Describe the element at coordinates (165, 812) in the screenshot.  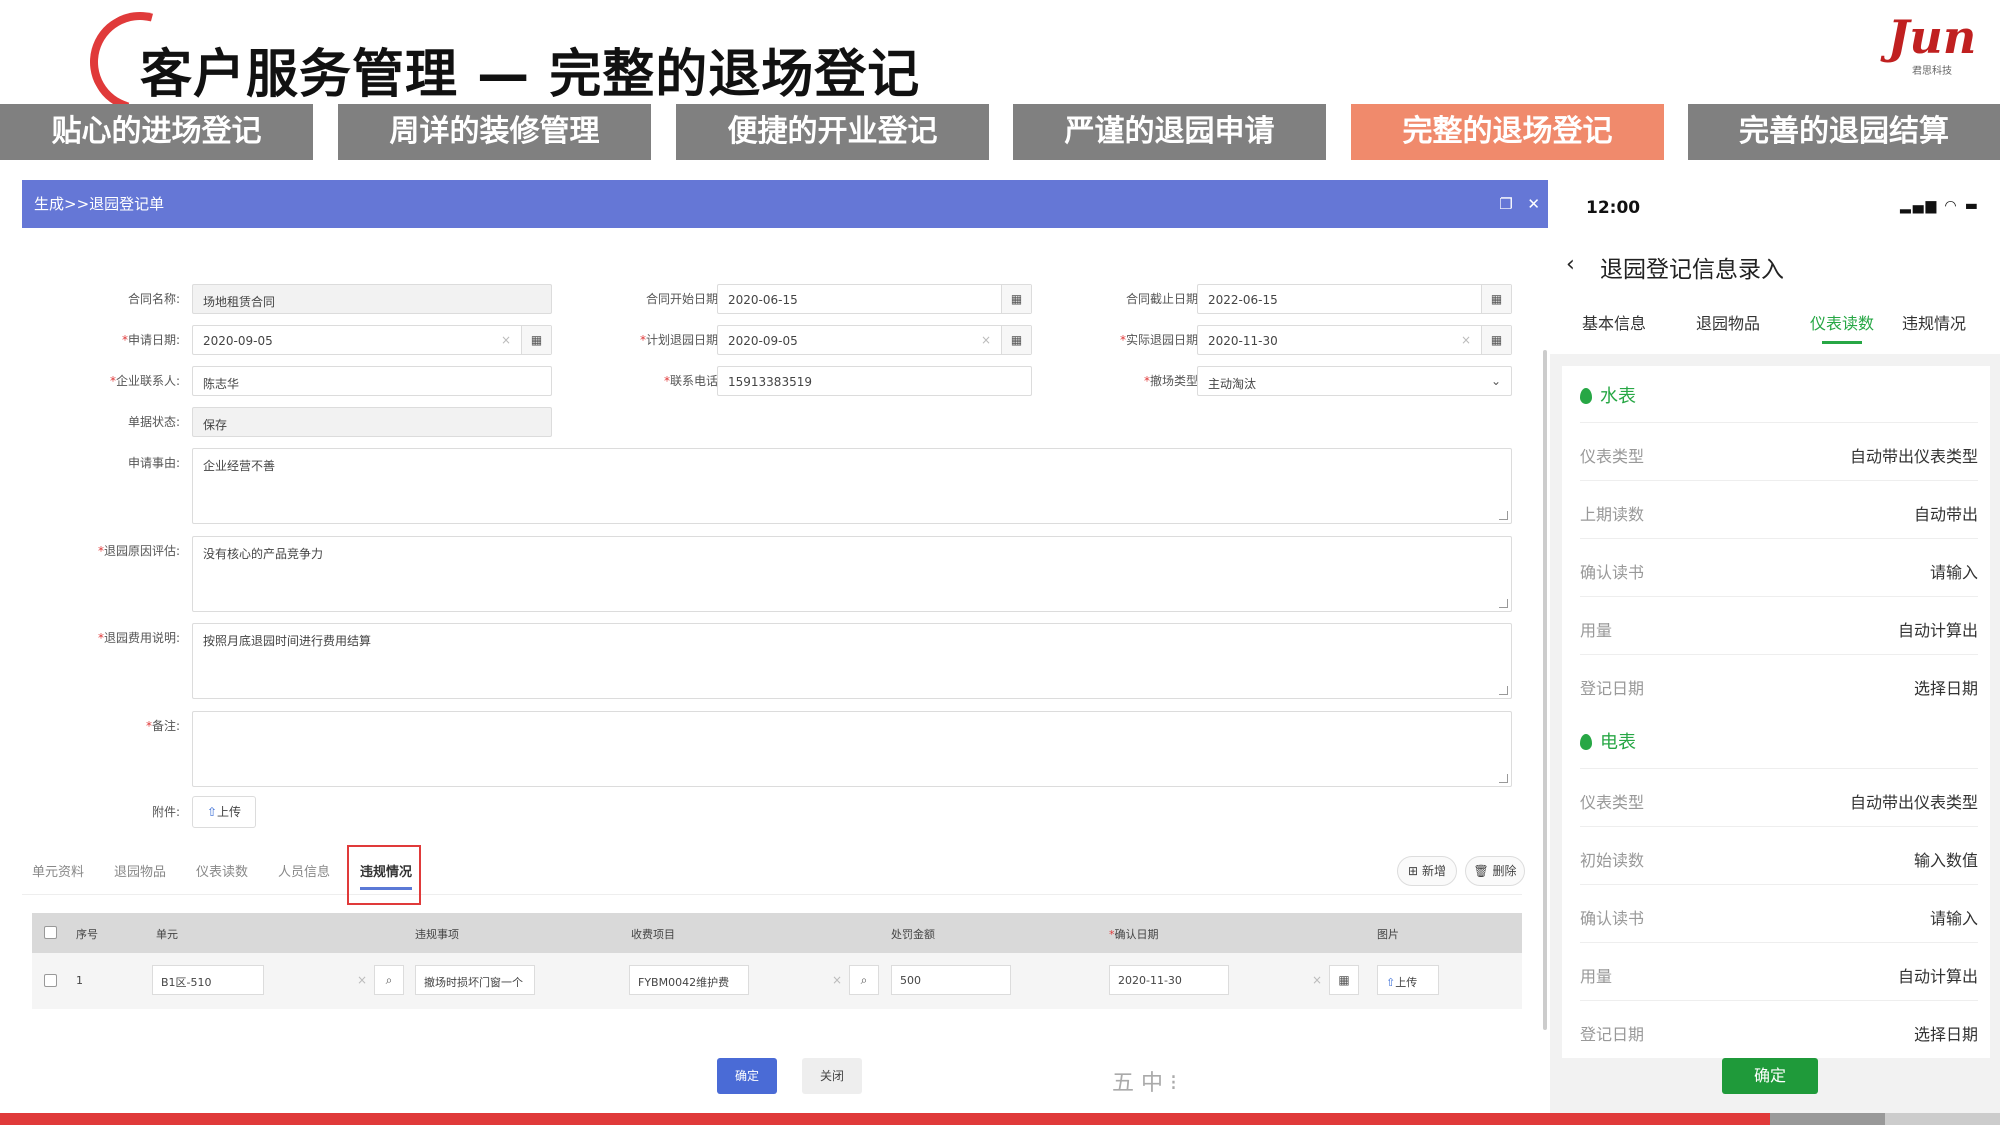
I see `attachment-label: 附件:` at that location.